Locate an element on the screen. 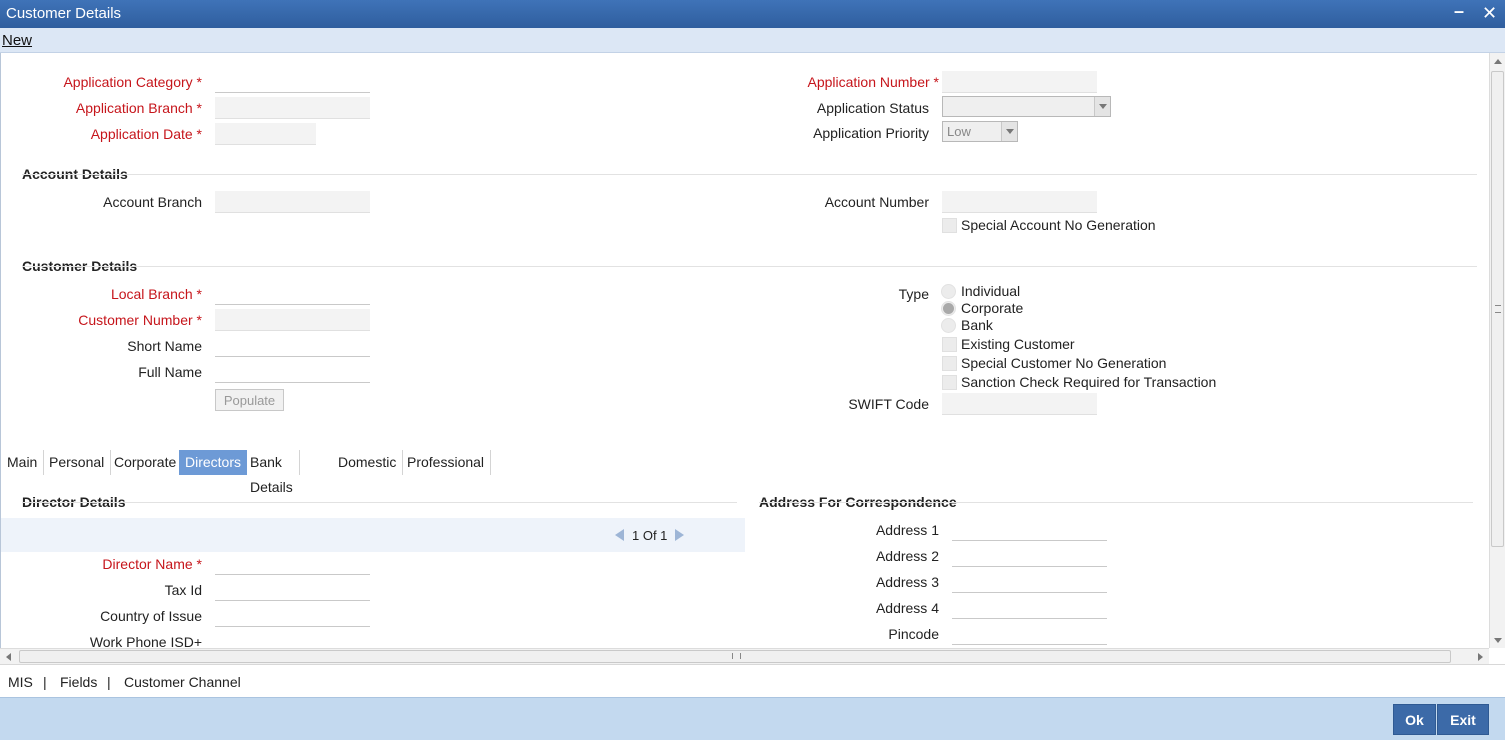  country-of-issue-input is located at coordinates (292, 616).